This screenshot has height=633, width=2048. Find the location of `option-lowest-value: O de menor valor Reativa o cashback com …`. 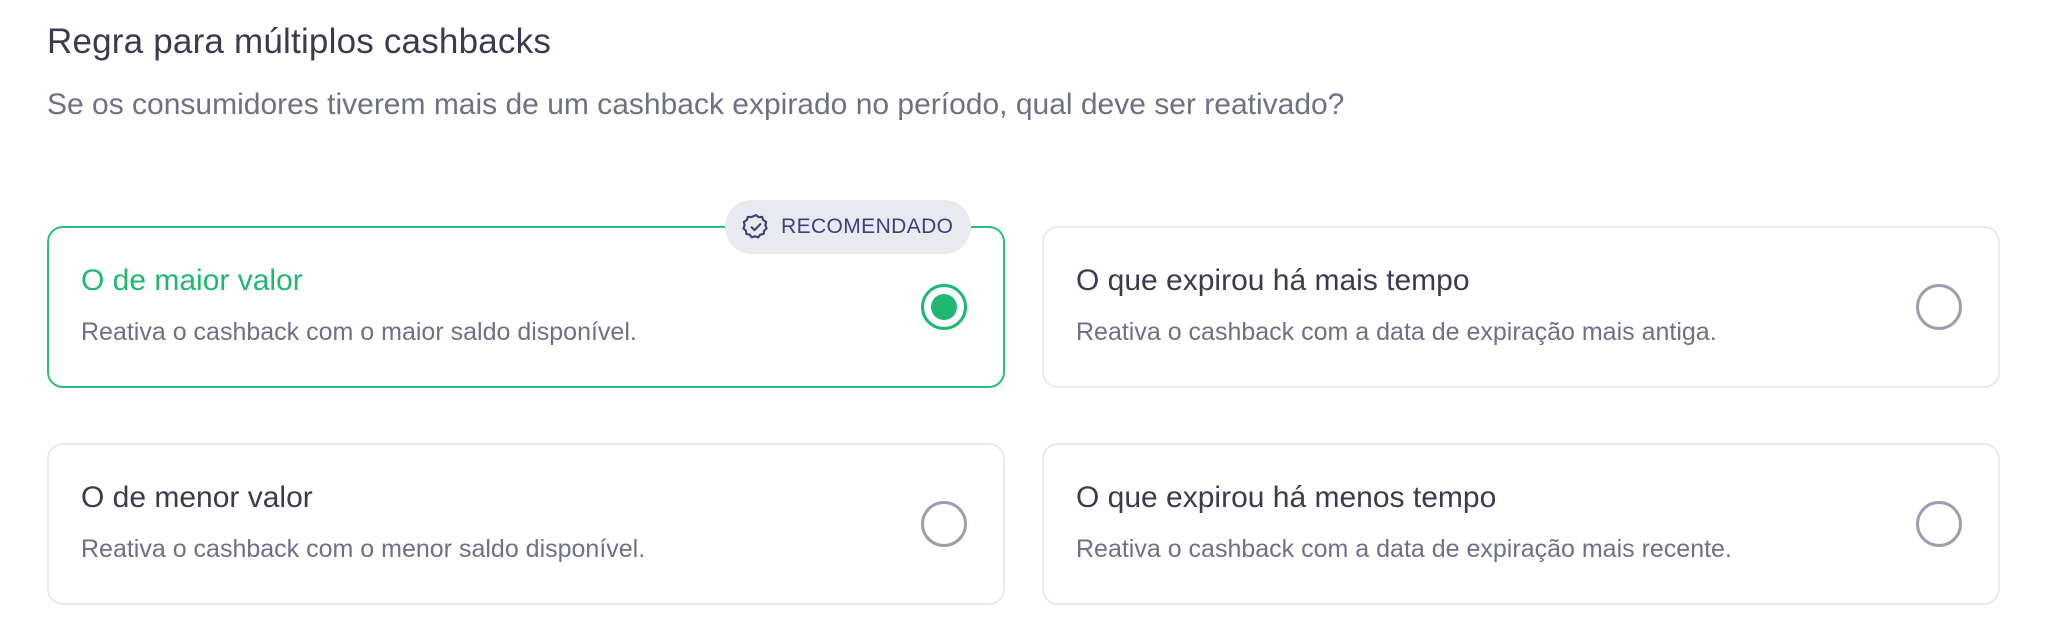

option-lowest-value: O de menor valor Reativa o cashback com … is located at coordinates (526, 524).